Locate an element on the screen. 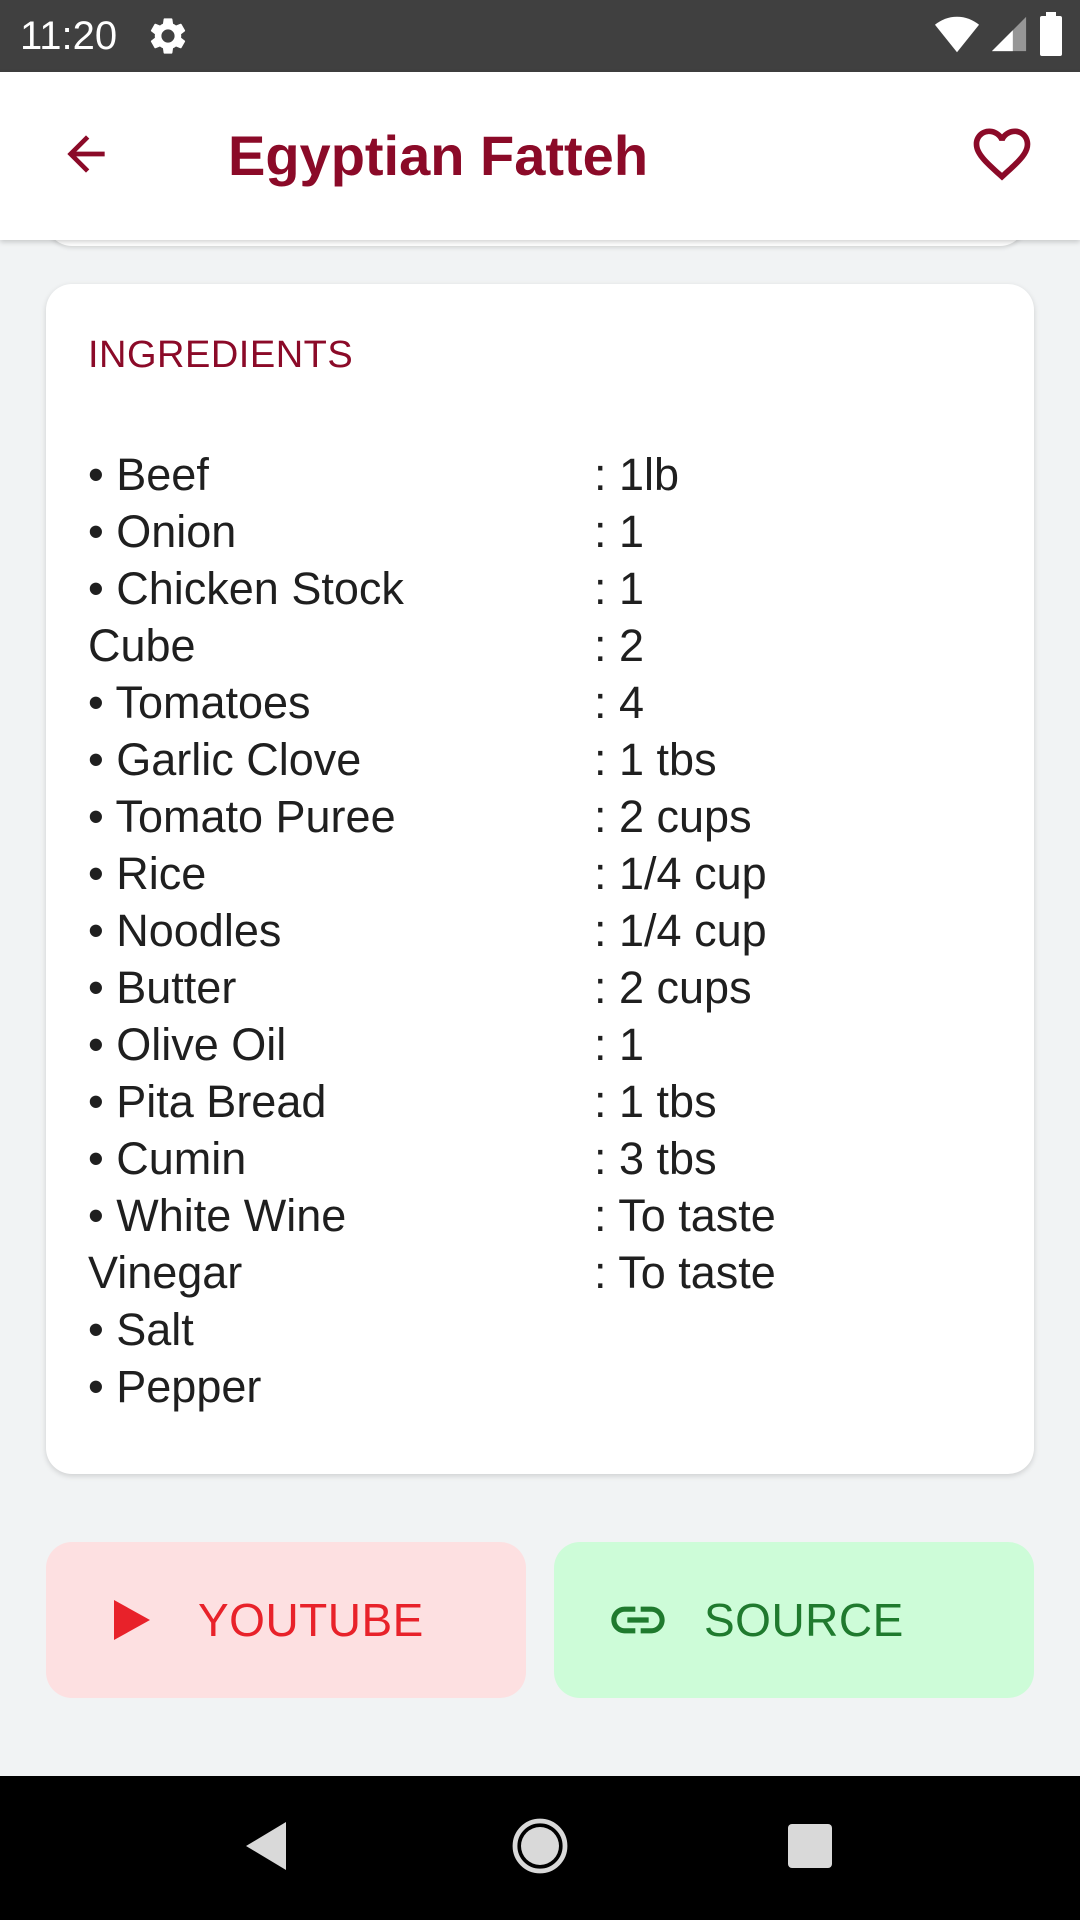 This screenshot has height=1920, width=1080. heart-outline-icon is located at coordinates (1002, 156).